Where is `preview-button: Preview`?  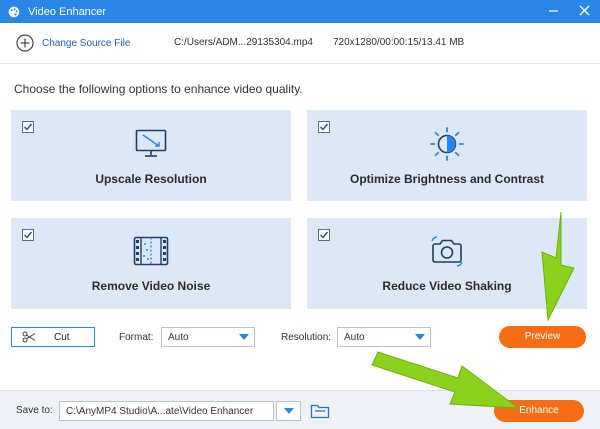
preview-button: Preview is located at coordinates (542, 337).